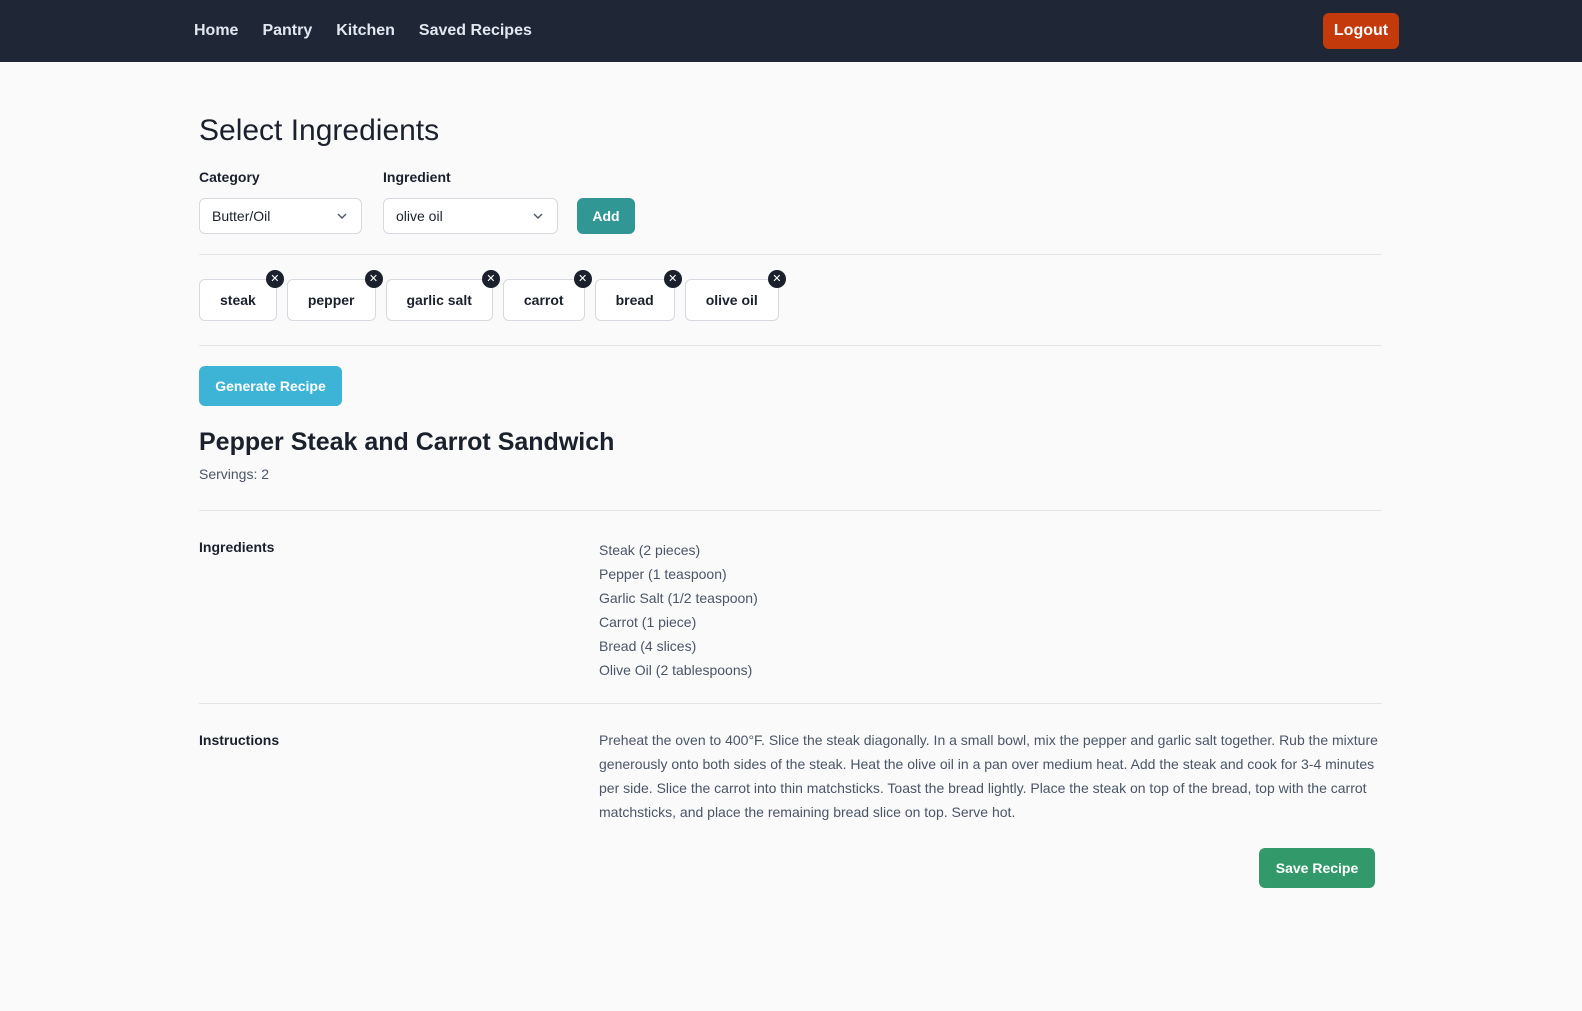 The width and height of the screenshot is (1582, 1011). I want to click on ingredient-chip: pepper ✕, so click(334, 295).